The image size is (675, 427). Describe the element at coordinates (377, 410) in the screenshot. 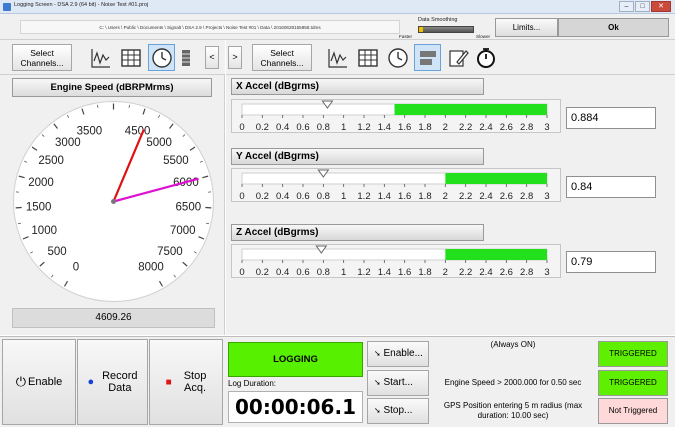

I see `trigger-arrow-icon: ➘` at that location.